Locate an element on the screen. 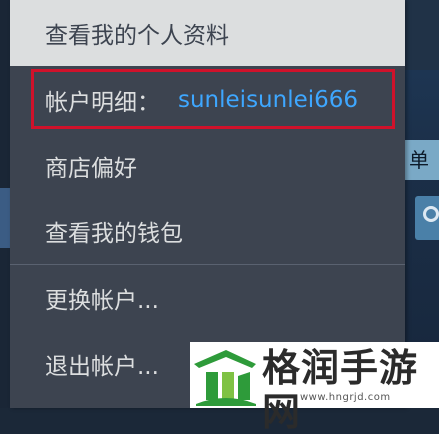 This screenshot has width=439, height=434. menu-item-view-profile: 查看我的个人资料 is located at coordinates (207, 33).